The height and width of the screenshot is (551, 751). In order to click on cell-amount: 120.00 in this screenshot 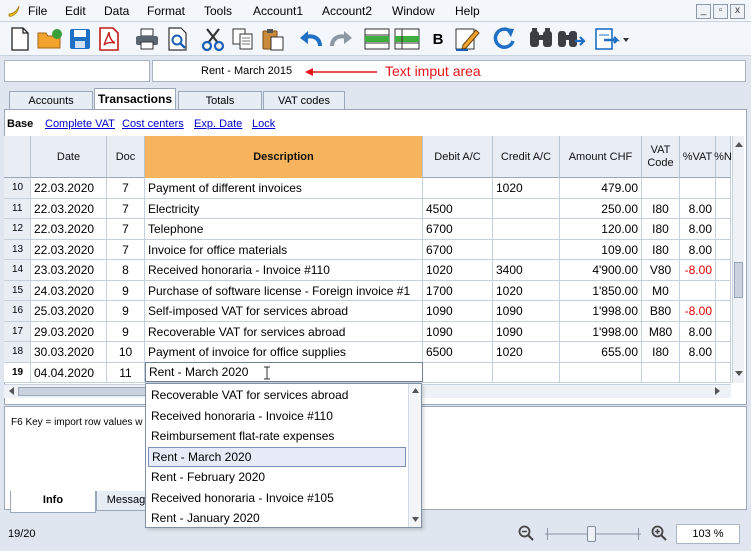, I will do `click(601, 229)`.